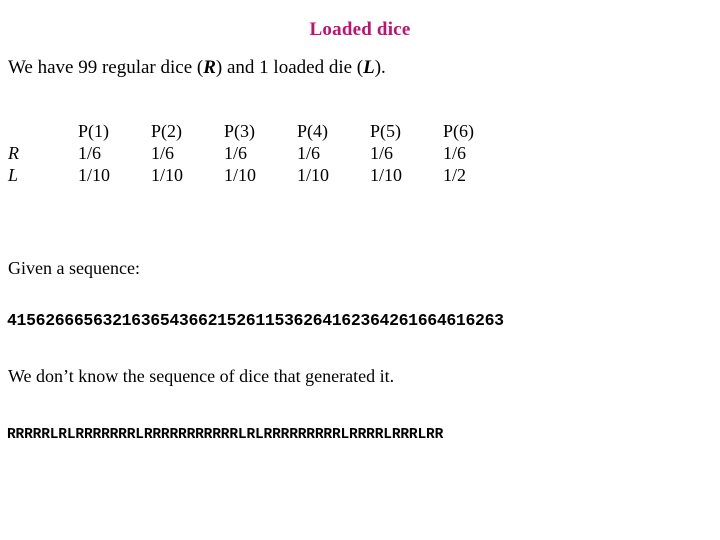 The width and height of the screenshot is (720, 540). Describe the element at coordinates (236, 153) in the screenshot. I see `table-cell-regular-p3: 1/6` at that location.